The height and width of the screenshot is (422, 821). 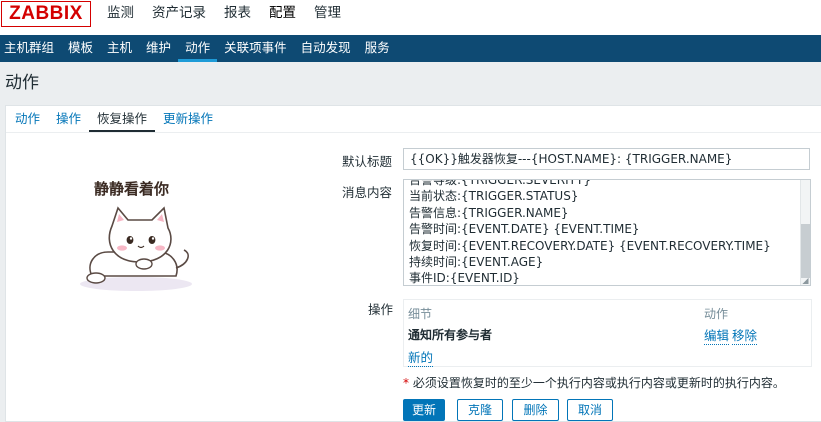 I want to click on message-line: 事件ID:{EVENT.ID}, so click(x=464, y=278).